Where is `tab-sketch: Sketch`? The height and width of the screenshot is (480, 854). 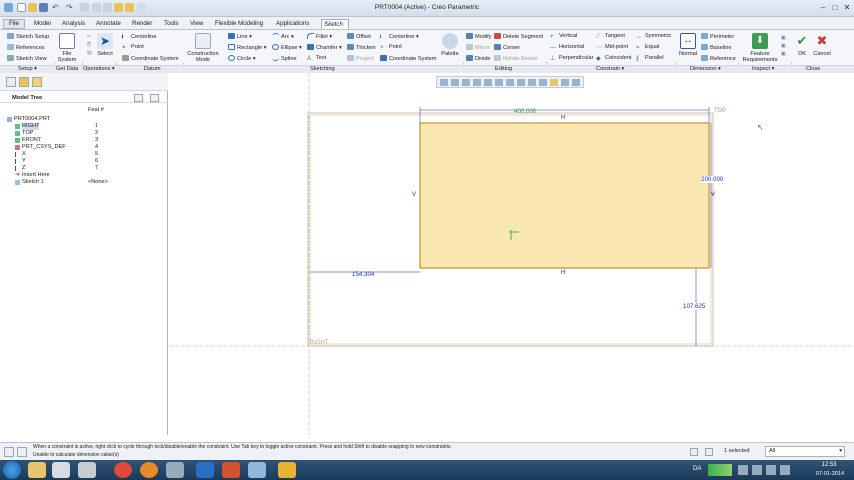
tab-sketch: Sketch is located at coordinates (335, 24).